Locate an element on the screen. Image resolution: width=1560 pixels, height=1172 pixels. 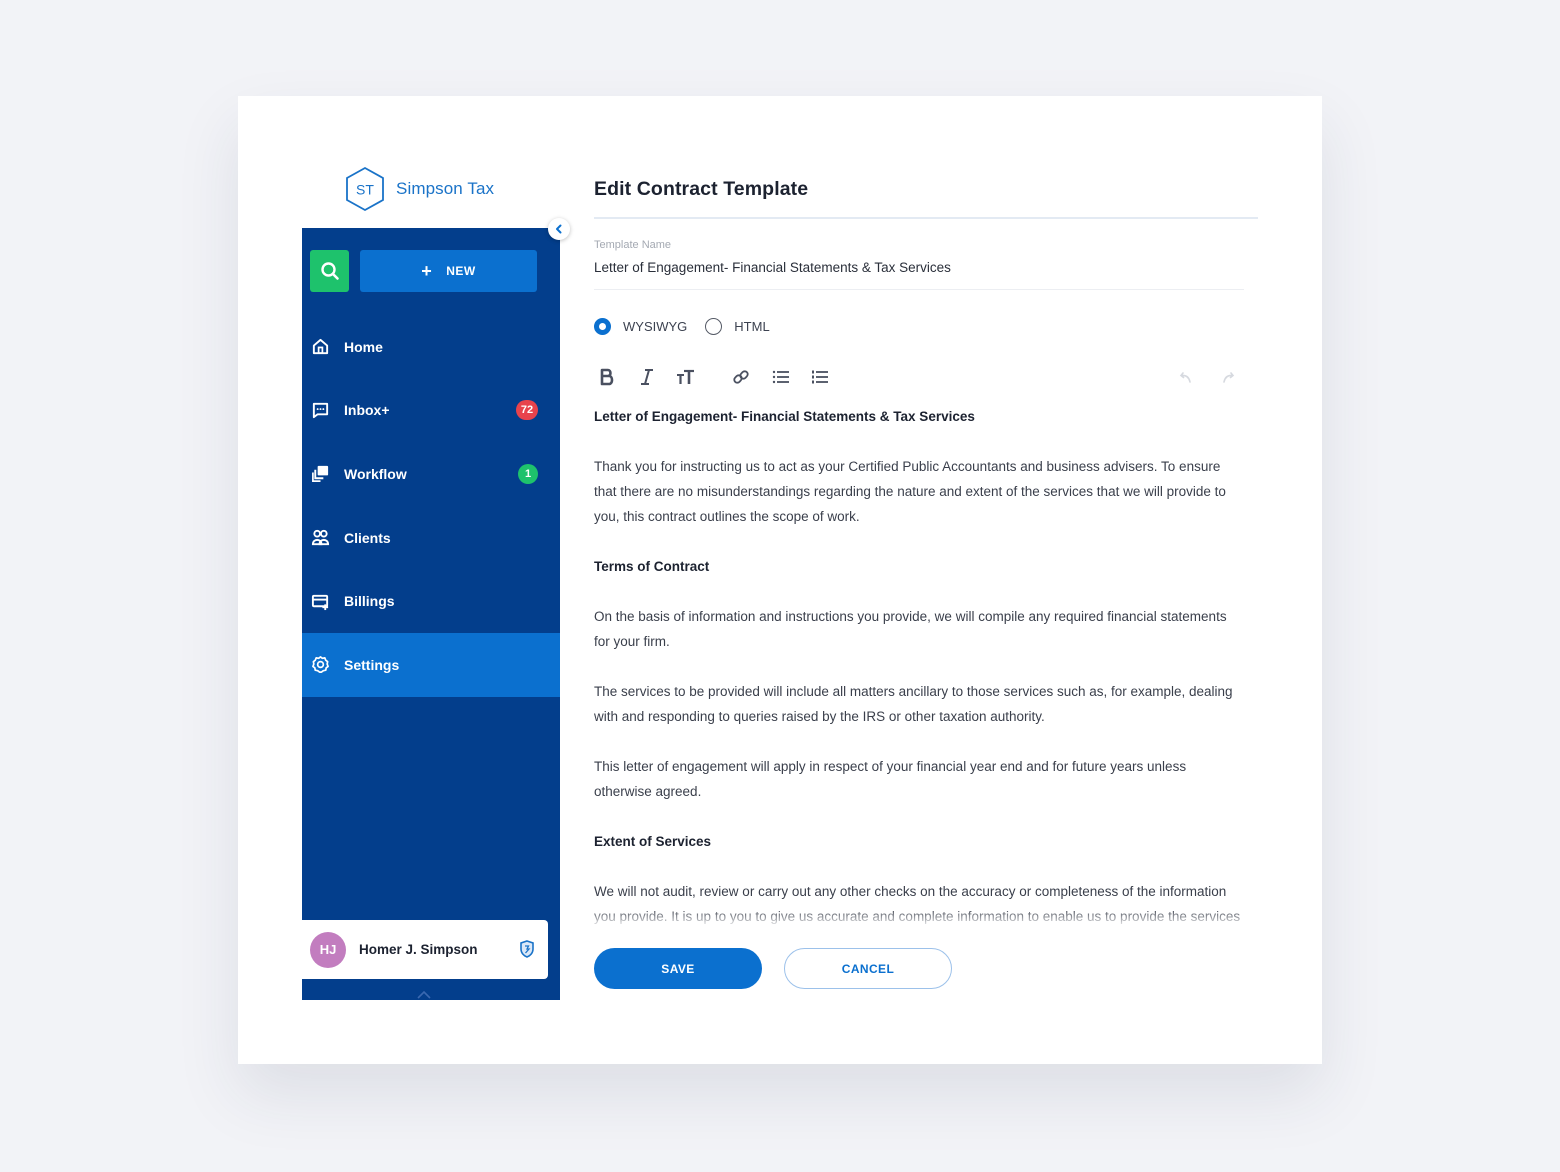
sidebar-item-label: Home is located at coordinates (363, 346).